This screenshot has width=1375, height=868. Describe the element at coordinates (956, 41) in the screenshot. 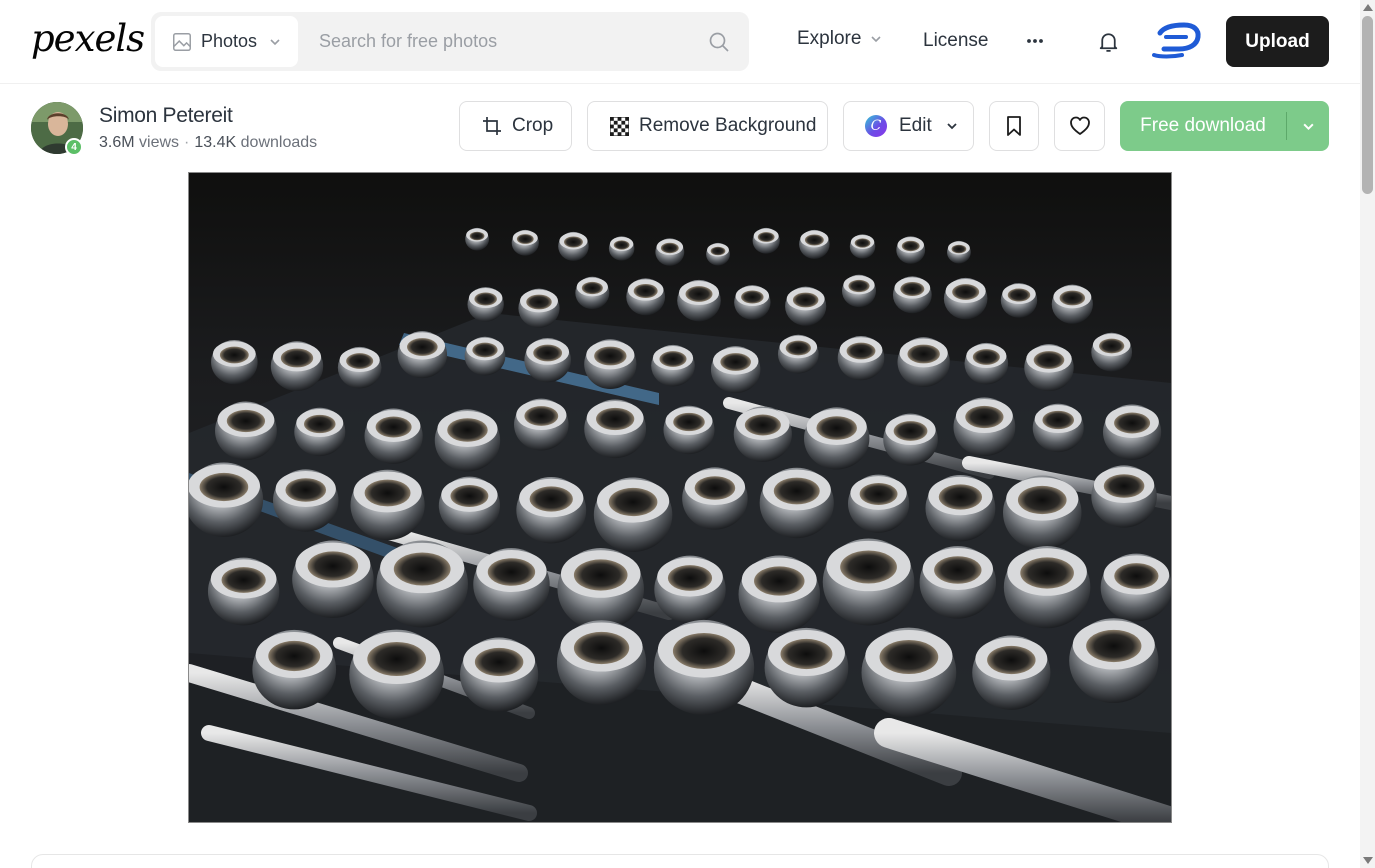

I see `license-link: License` at that location.